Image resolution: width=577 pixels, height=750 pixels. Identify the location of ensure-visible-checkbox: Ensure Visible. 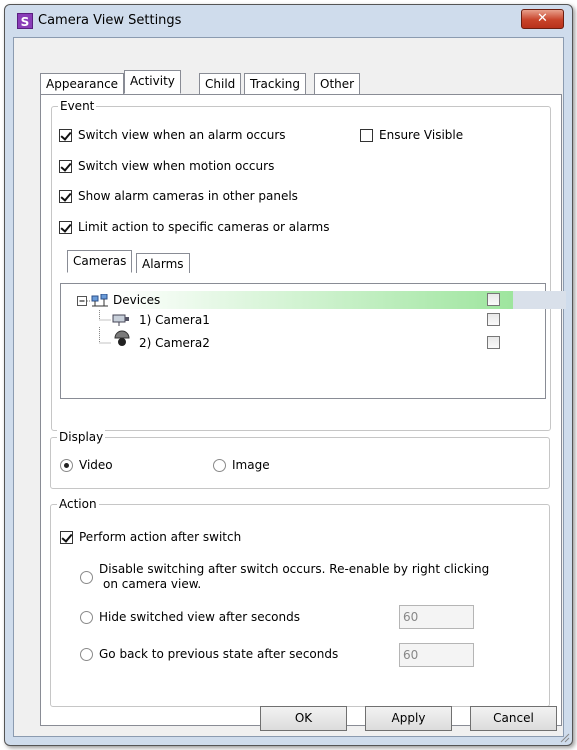
(411, 135).